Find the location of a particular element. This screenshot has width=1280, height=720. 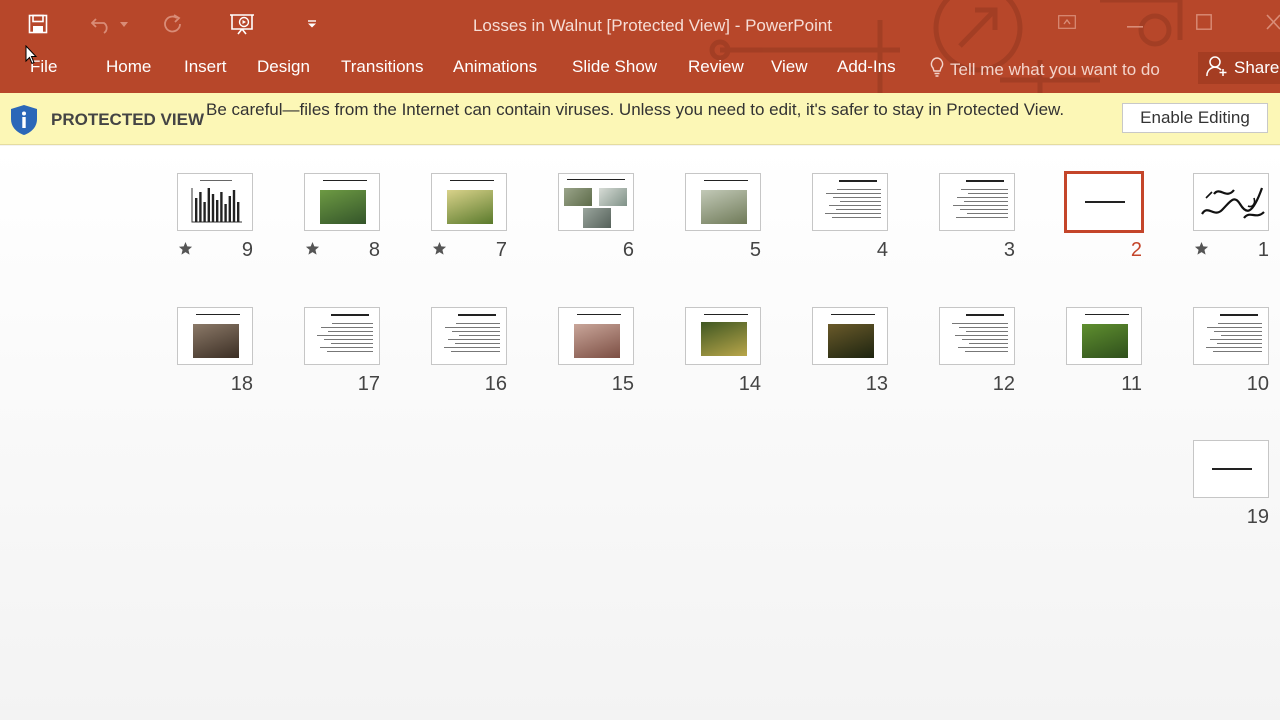

slide-number: 2 is located at coordinates (1136, 250).